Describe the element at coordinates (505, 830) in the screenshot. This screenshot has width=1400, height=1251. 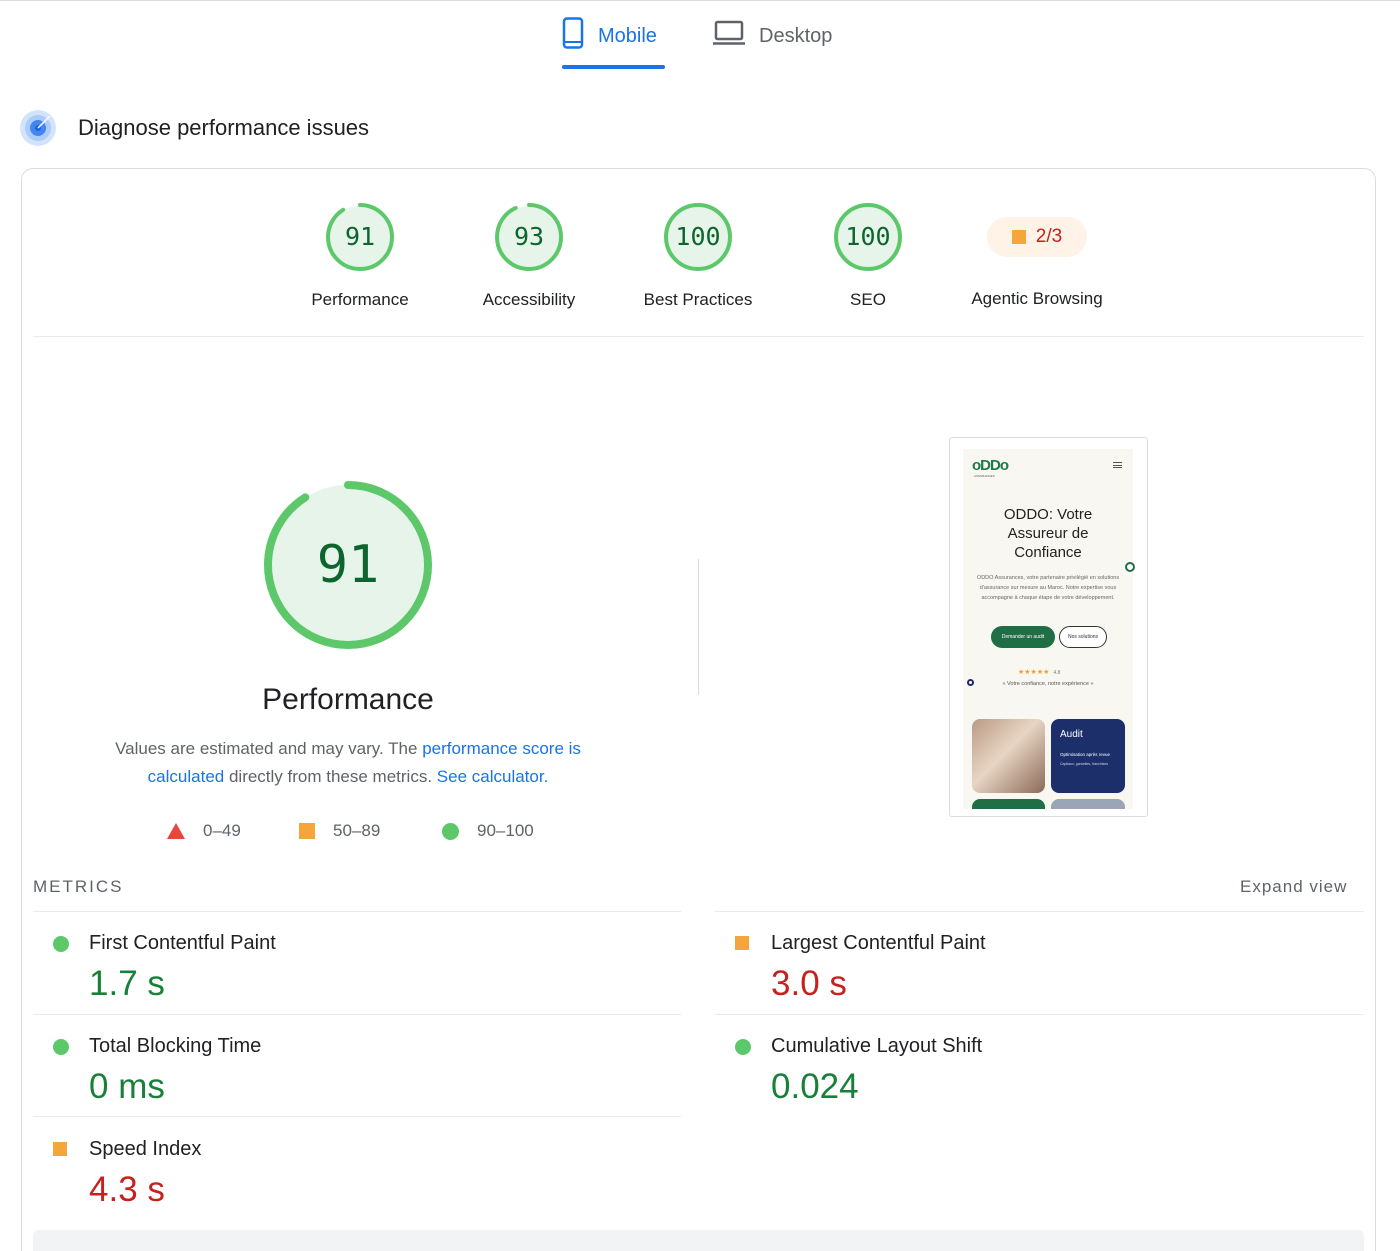
I see `legend-range: 90–100` at that location.